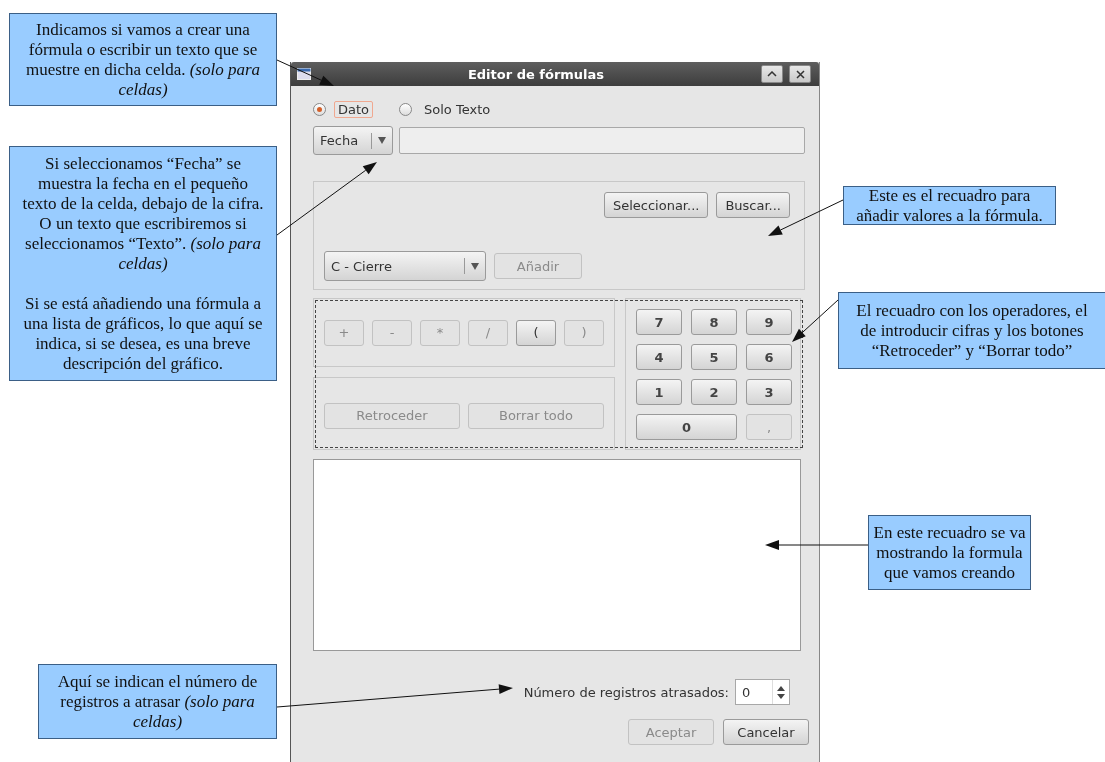  I want to click on number-spinner: 0, so click(762, 692).